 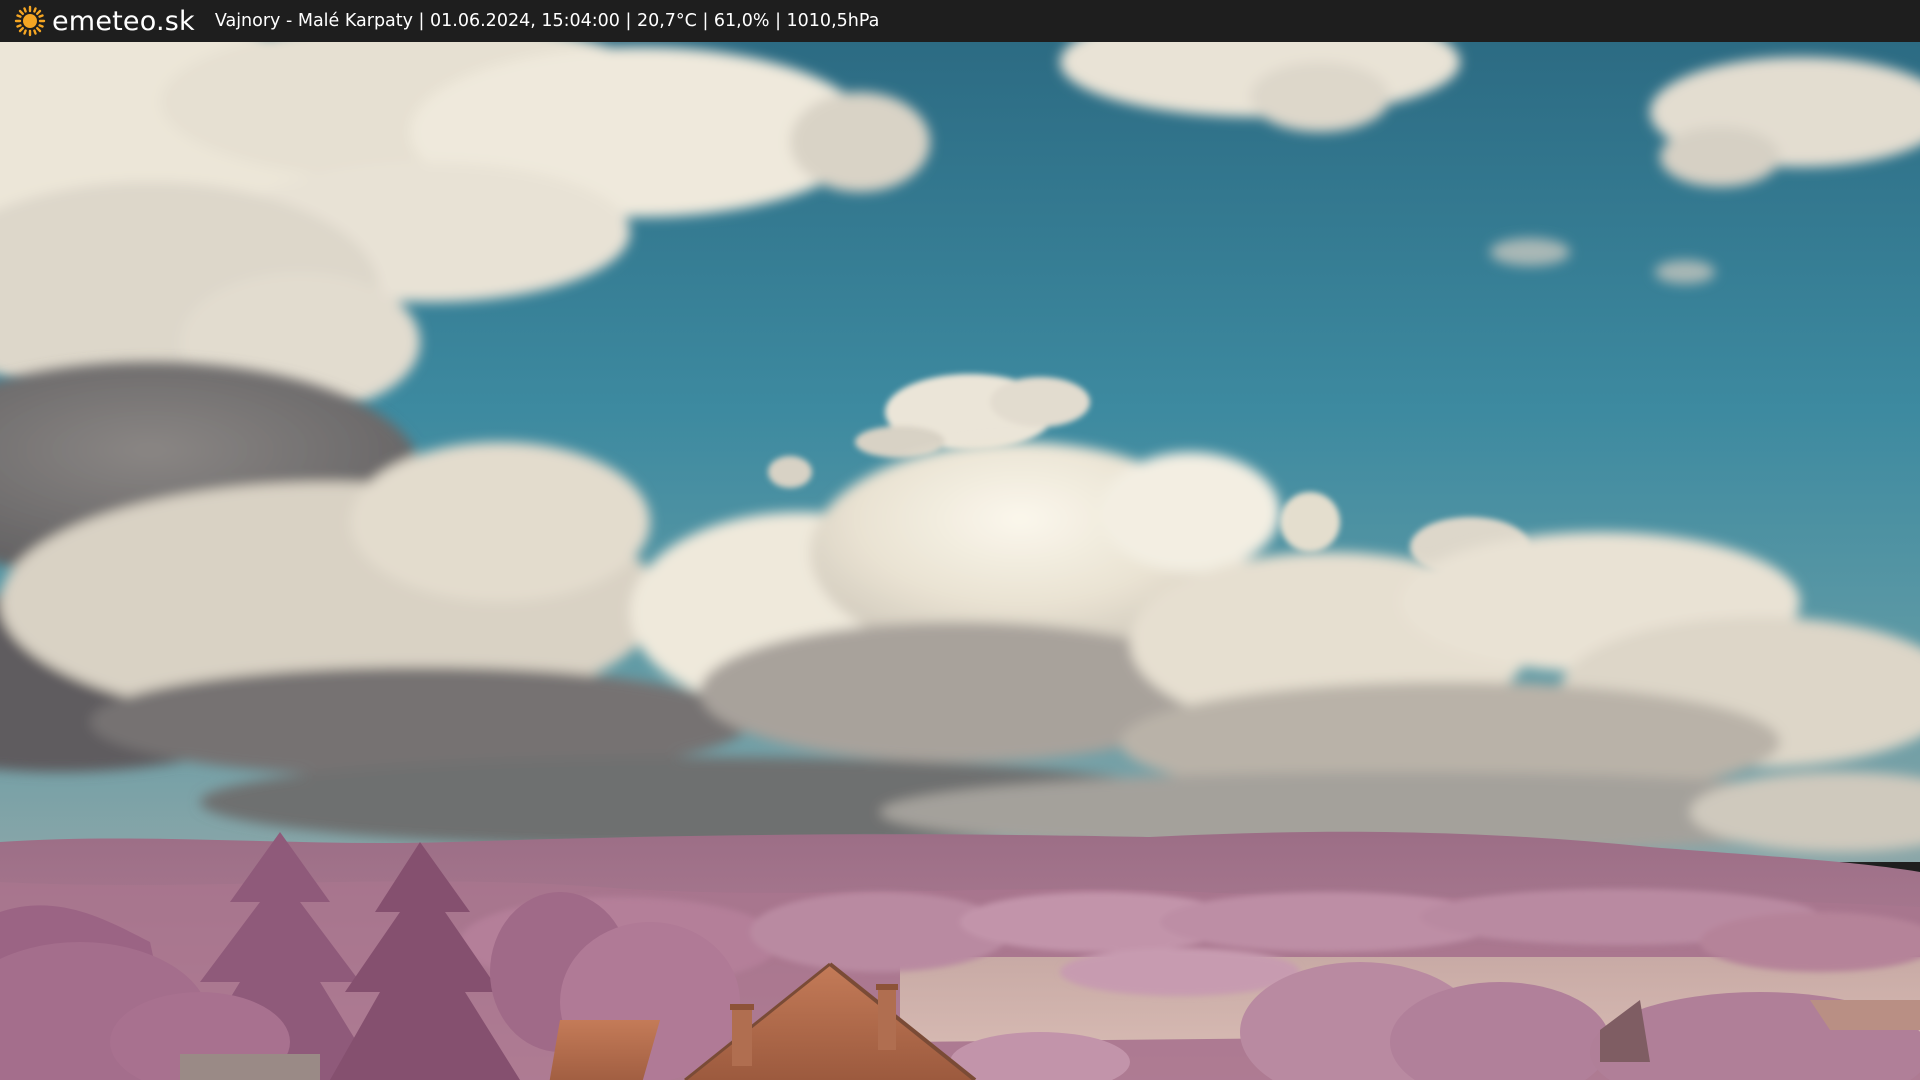 I want to click on emeteo-logo: emeteo.sk, so click(x=104, y=21).